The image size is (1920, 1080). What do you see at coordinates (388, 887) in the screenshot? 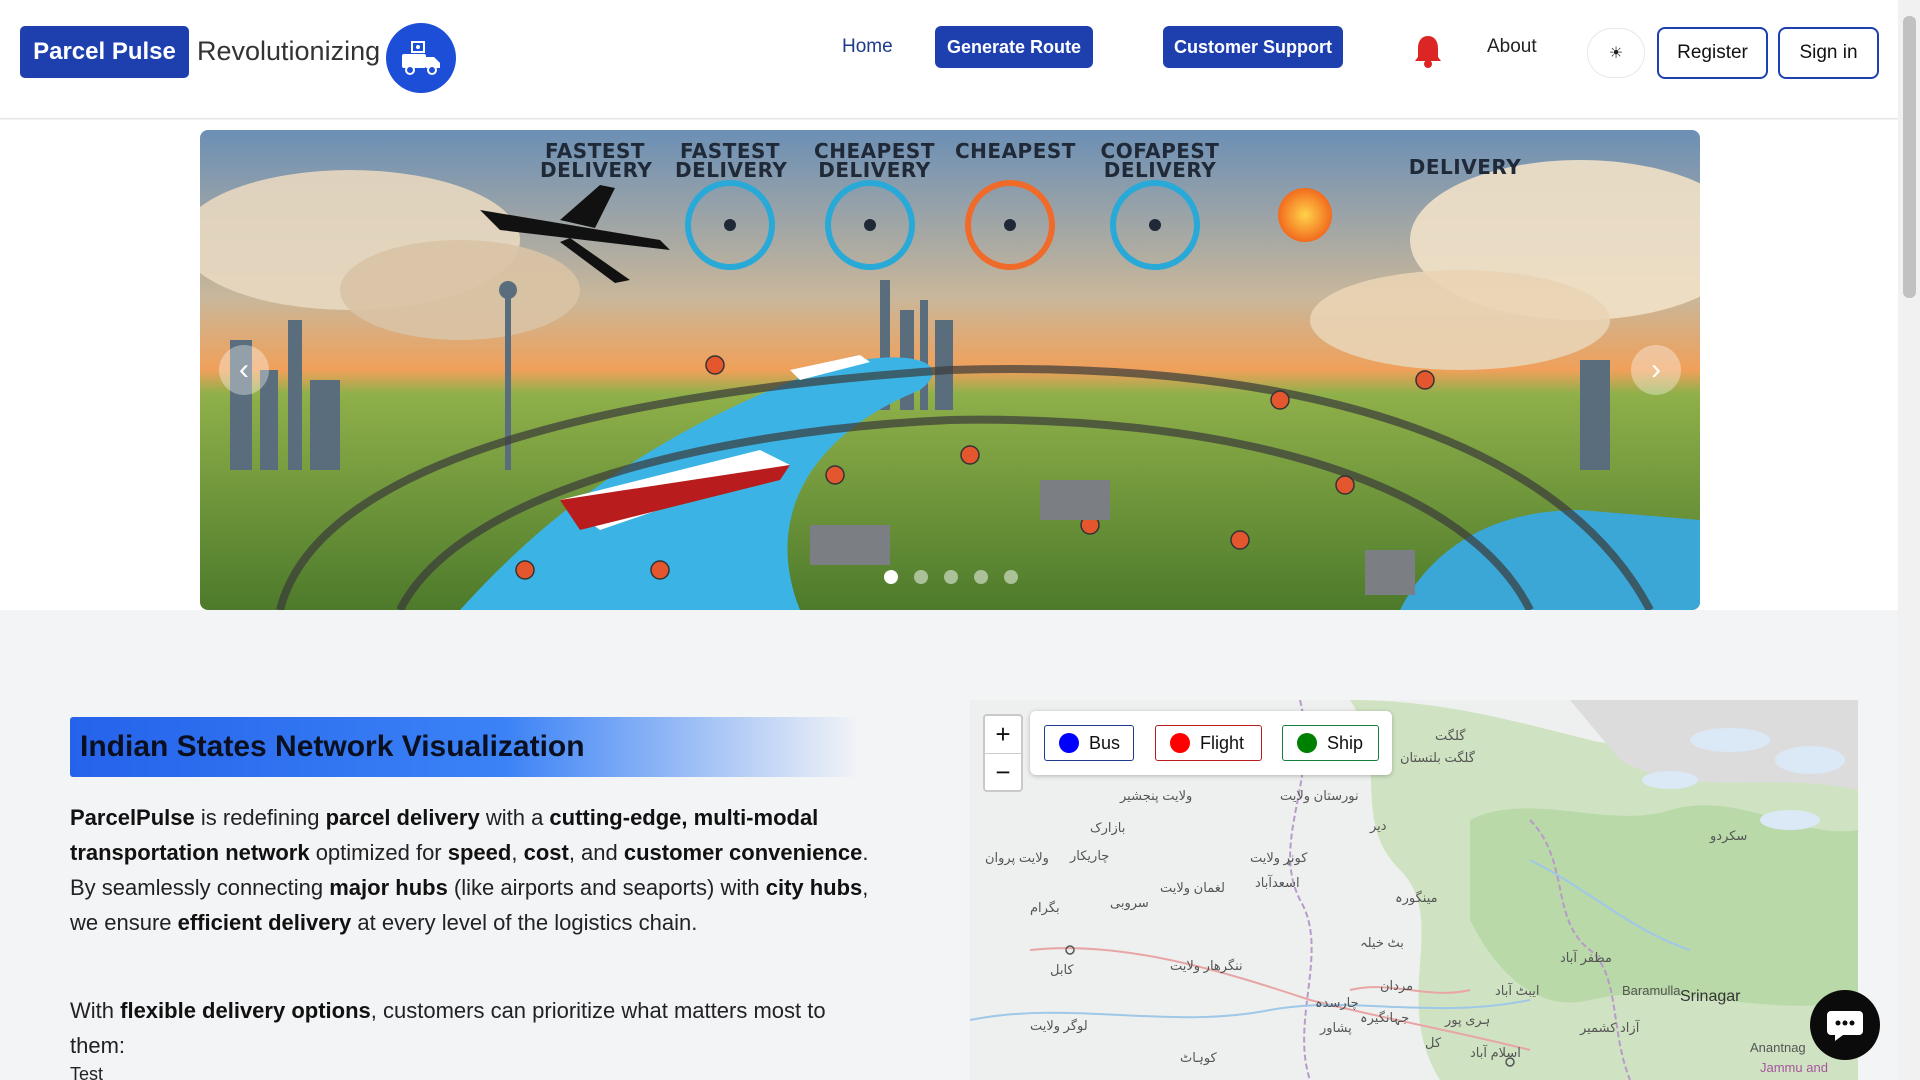
I see `text: major hubs` at bounding box center [388, 887].